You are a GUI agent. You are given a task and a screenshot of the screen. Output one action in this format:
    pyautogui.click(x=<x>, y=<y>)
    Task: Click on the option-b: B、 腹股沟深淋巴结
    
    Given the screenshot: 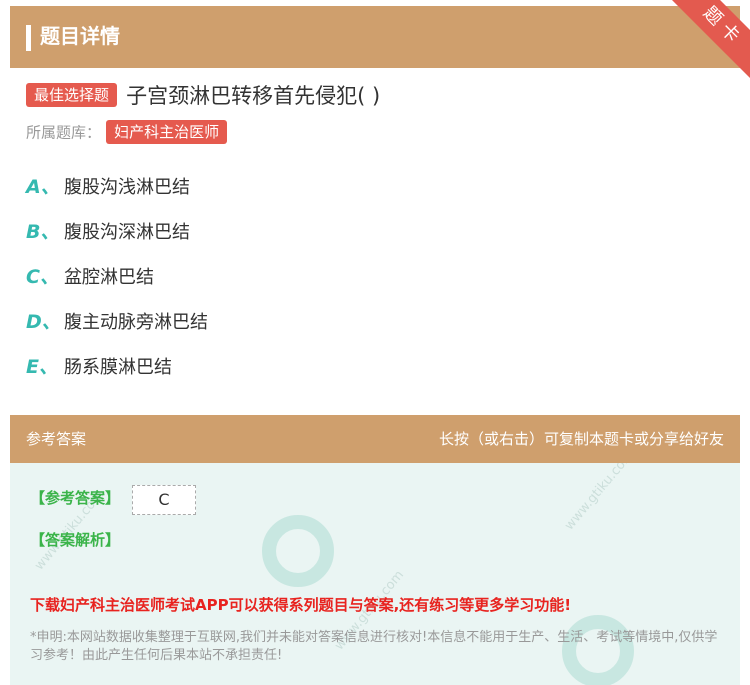 What is the action you would take?
    pyautogui.click(x=117, y=237)
    